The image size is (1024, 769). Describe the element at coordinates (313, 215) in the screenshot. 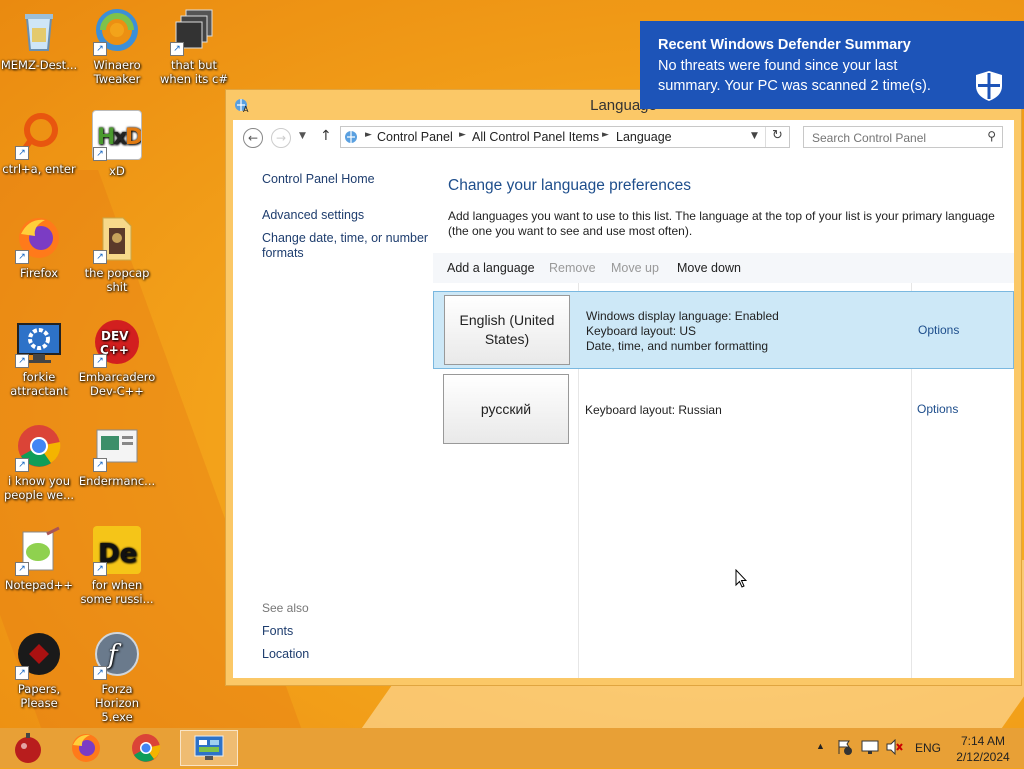

I see `nav-advanced-settings: Advanced settings` at that location.